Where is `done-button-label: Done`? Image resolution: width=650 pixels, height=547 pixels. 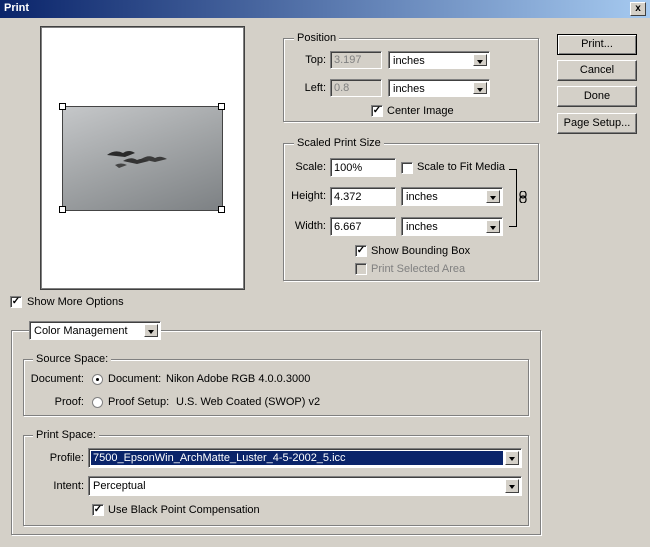
done-button-label: Done is located at coordinates (597, 96).